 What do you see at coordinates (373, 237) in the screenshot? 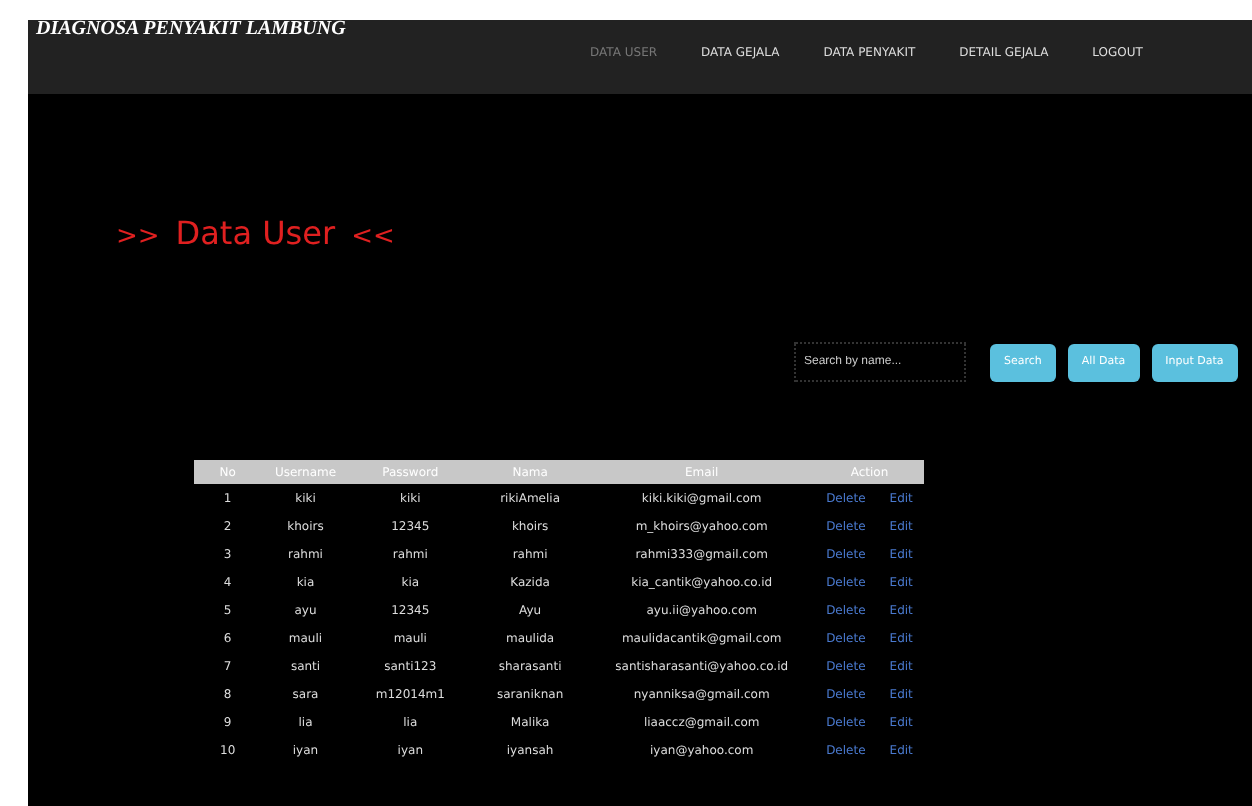
I see `heading-suffix: <<` at bounding box center [373, 237].